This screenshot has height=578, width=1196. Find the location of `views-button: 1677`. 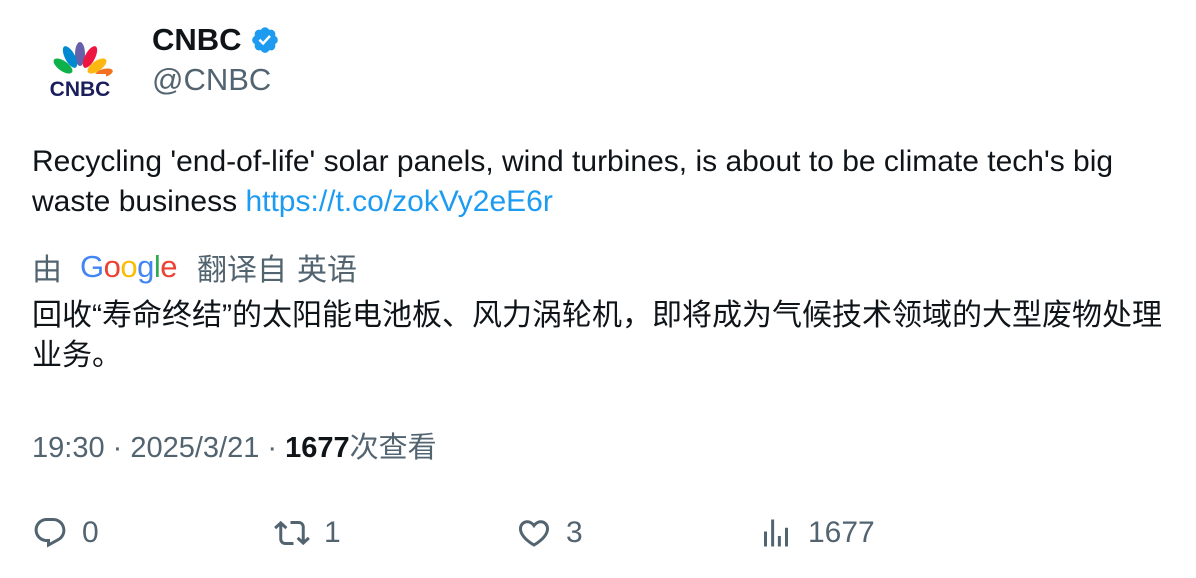

views-button: 1677 is located at coordinates (816, 533).